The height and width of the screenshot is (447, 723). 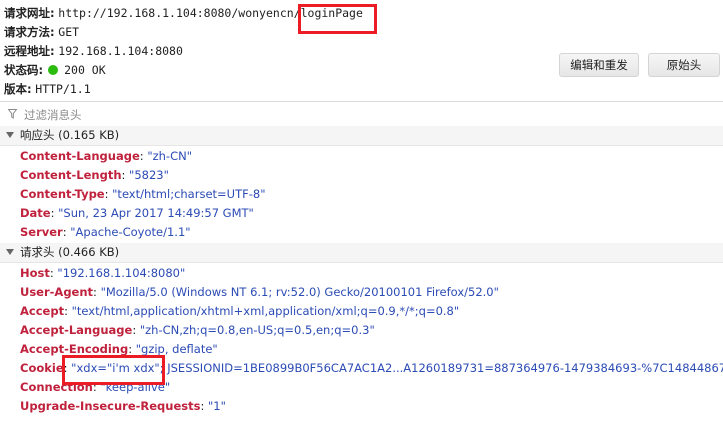 I want to click on http-version-row: 版本: HTTP/1.1, so click(x=47, y=89).